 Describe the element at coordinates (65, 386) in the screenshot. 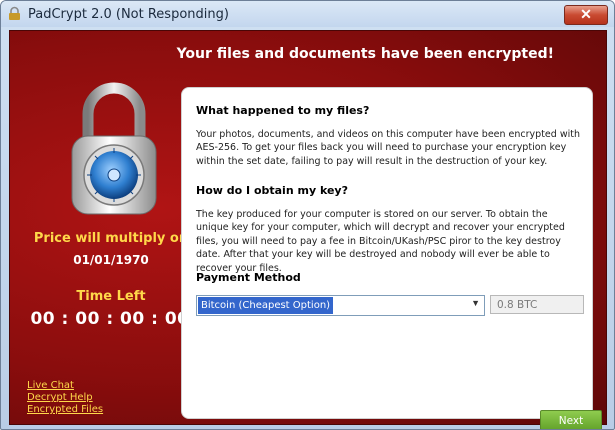

I see `live-chat-link: Live Chat` at that location.